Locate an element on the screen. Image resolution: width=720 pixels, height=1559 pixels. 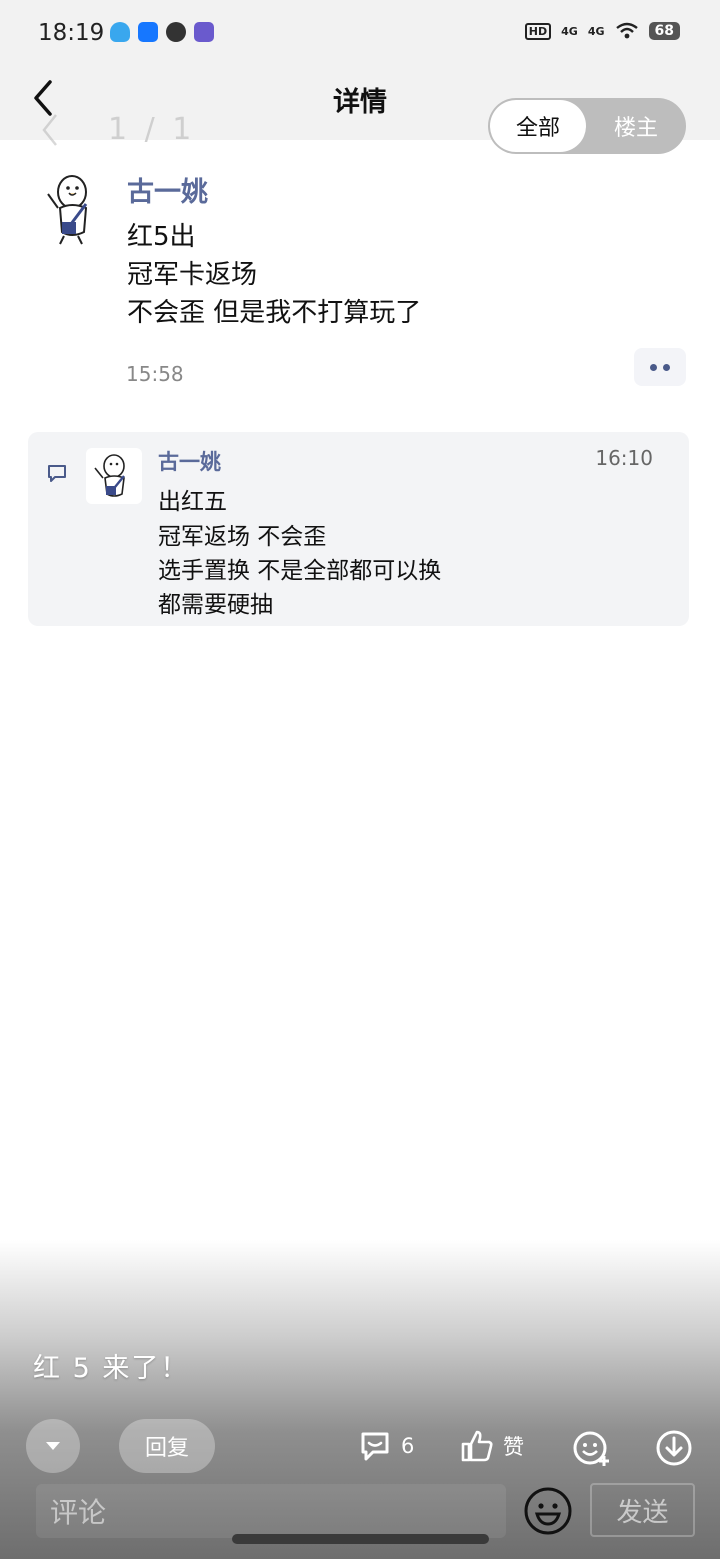
wifi-icon is located at coordinates (626, 30).